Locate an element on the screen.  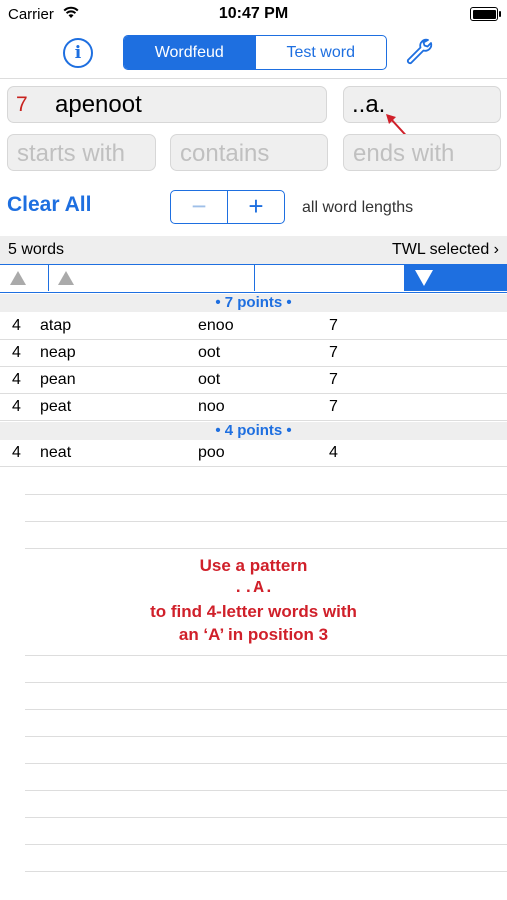
ends-with-field: ends with is located at coordinates (422, 152).